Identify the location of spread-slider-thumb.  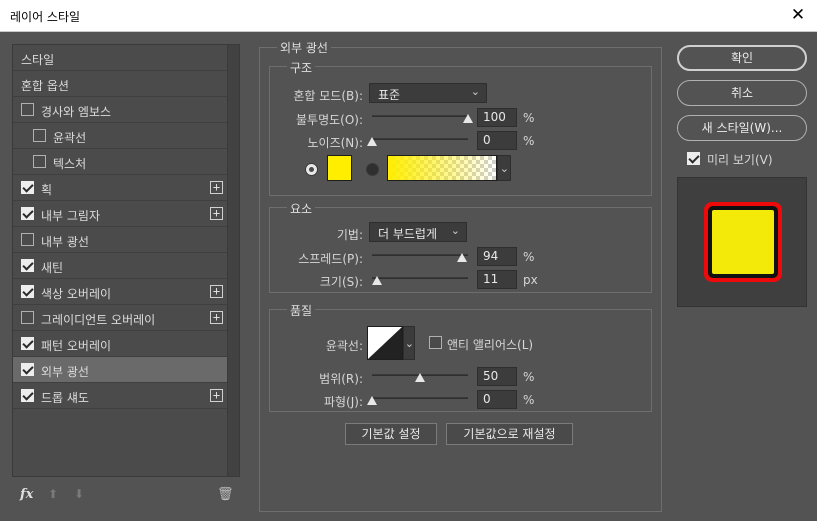
(462, 257).